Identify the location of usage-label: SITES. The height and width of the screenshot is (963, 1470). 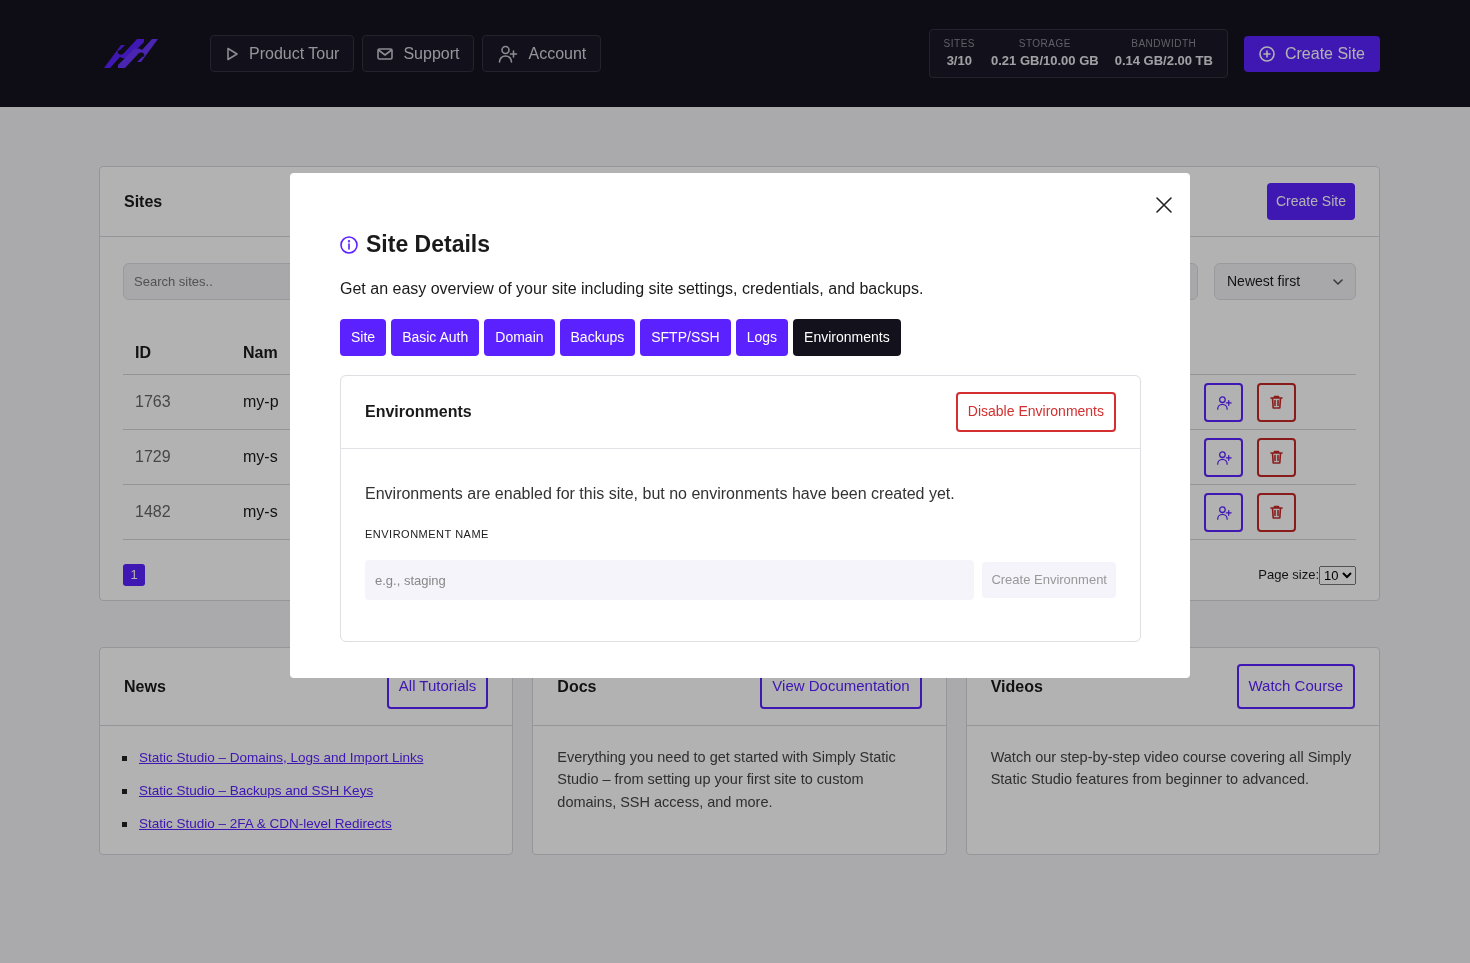
(959, 44).